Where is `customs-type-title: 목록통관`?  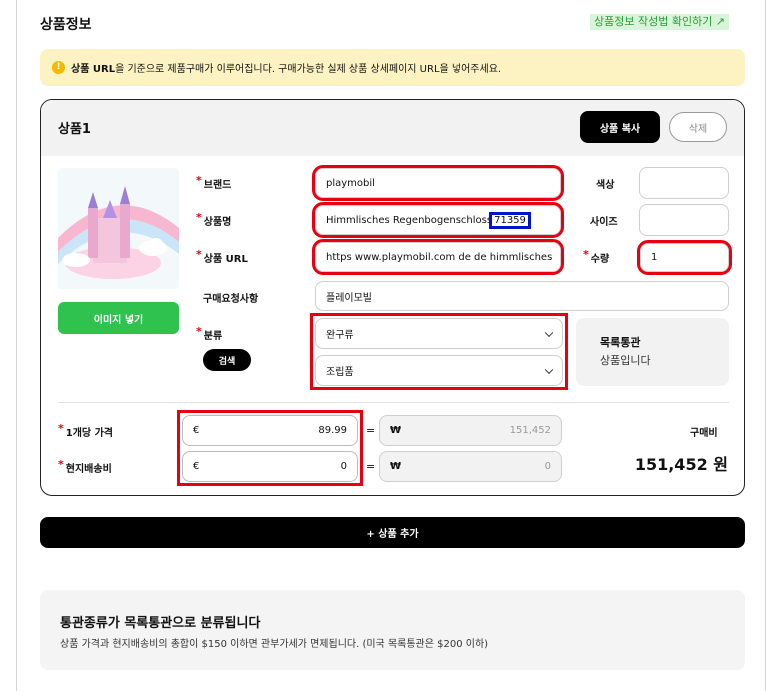 customs-type-title: 목록통관 is located at coordinates (620, 342).